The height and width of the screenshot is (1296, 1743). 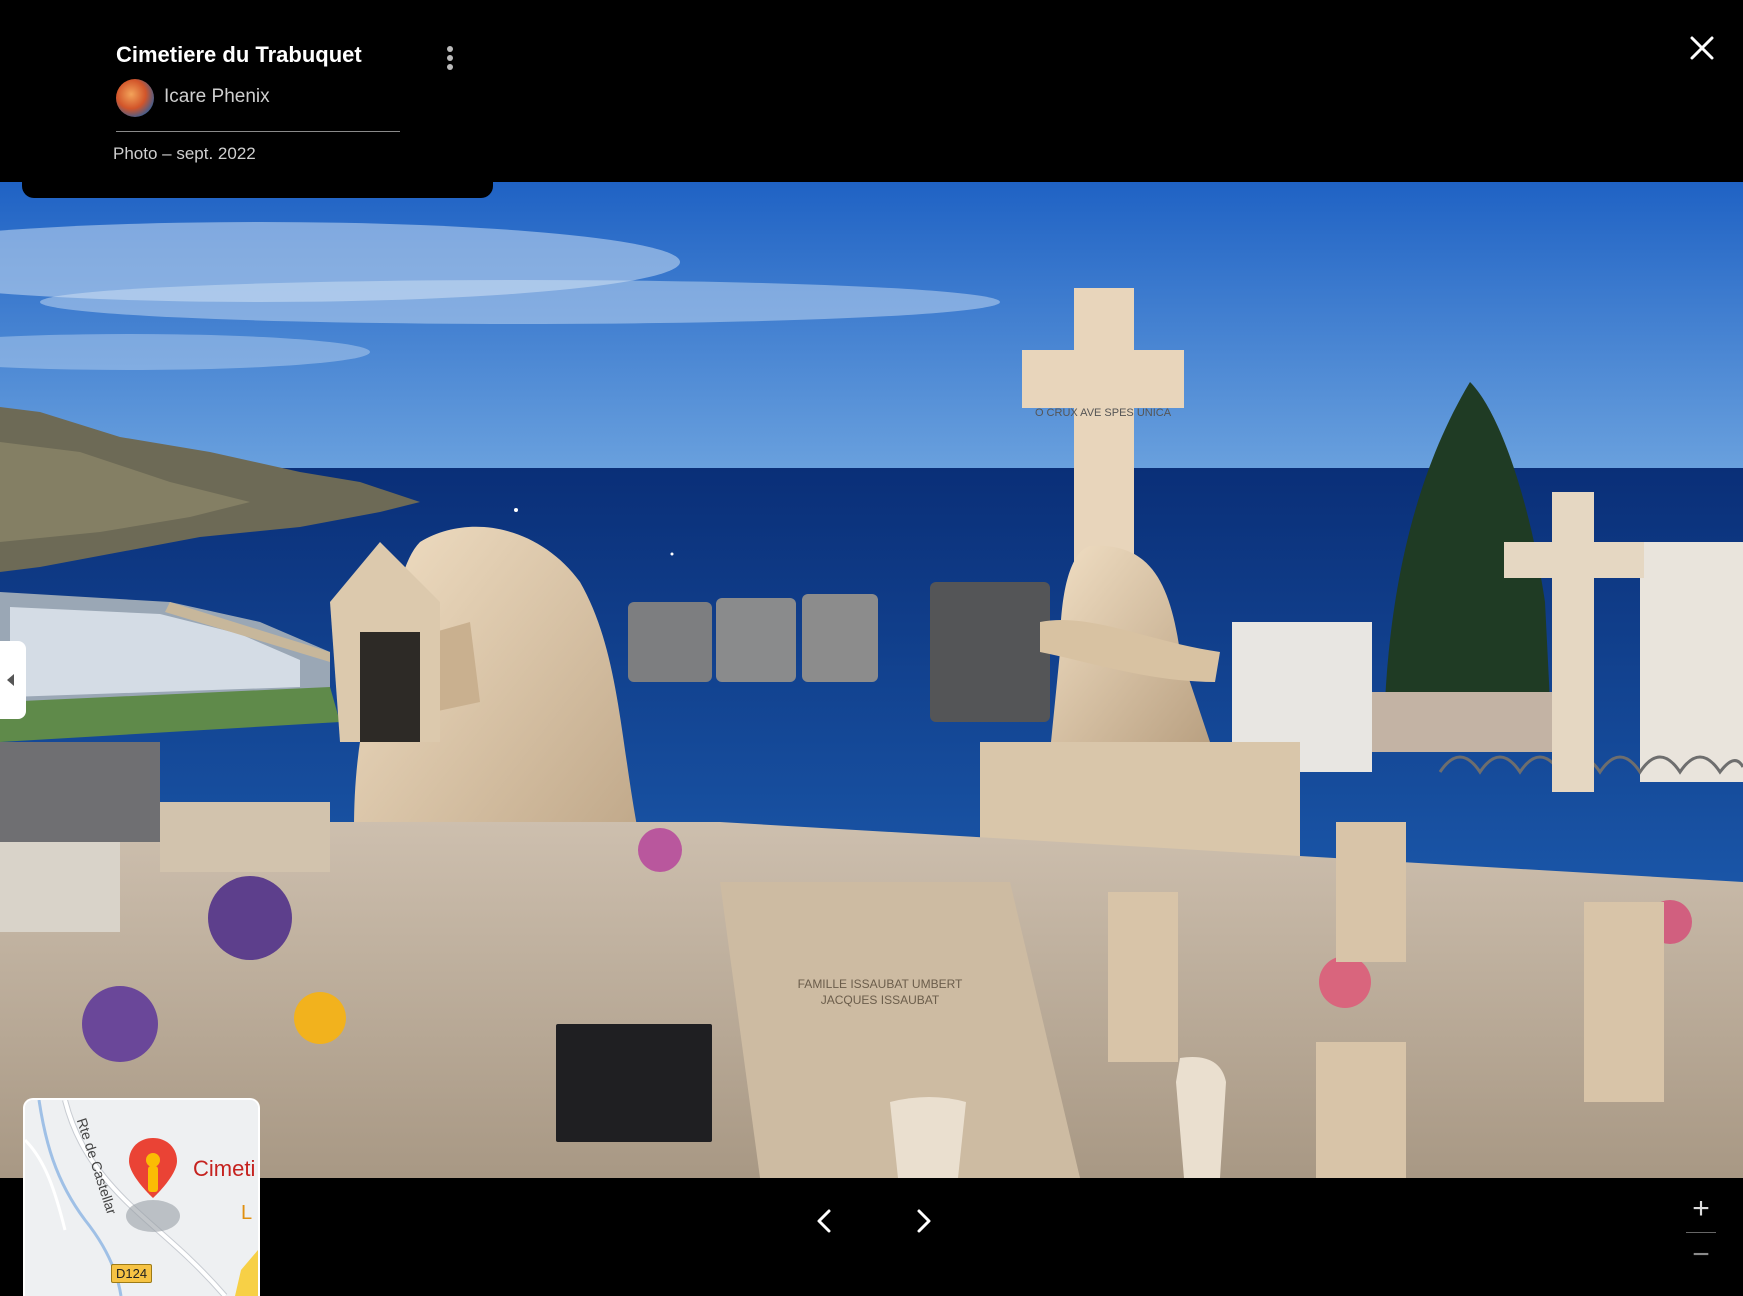 I want to click on author-avatar, so click(x=135, y=98).